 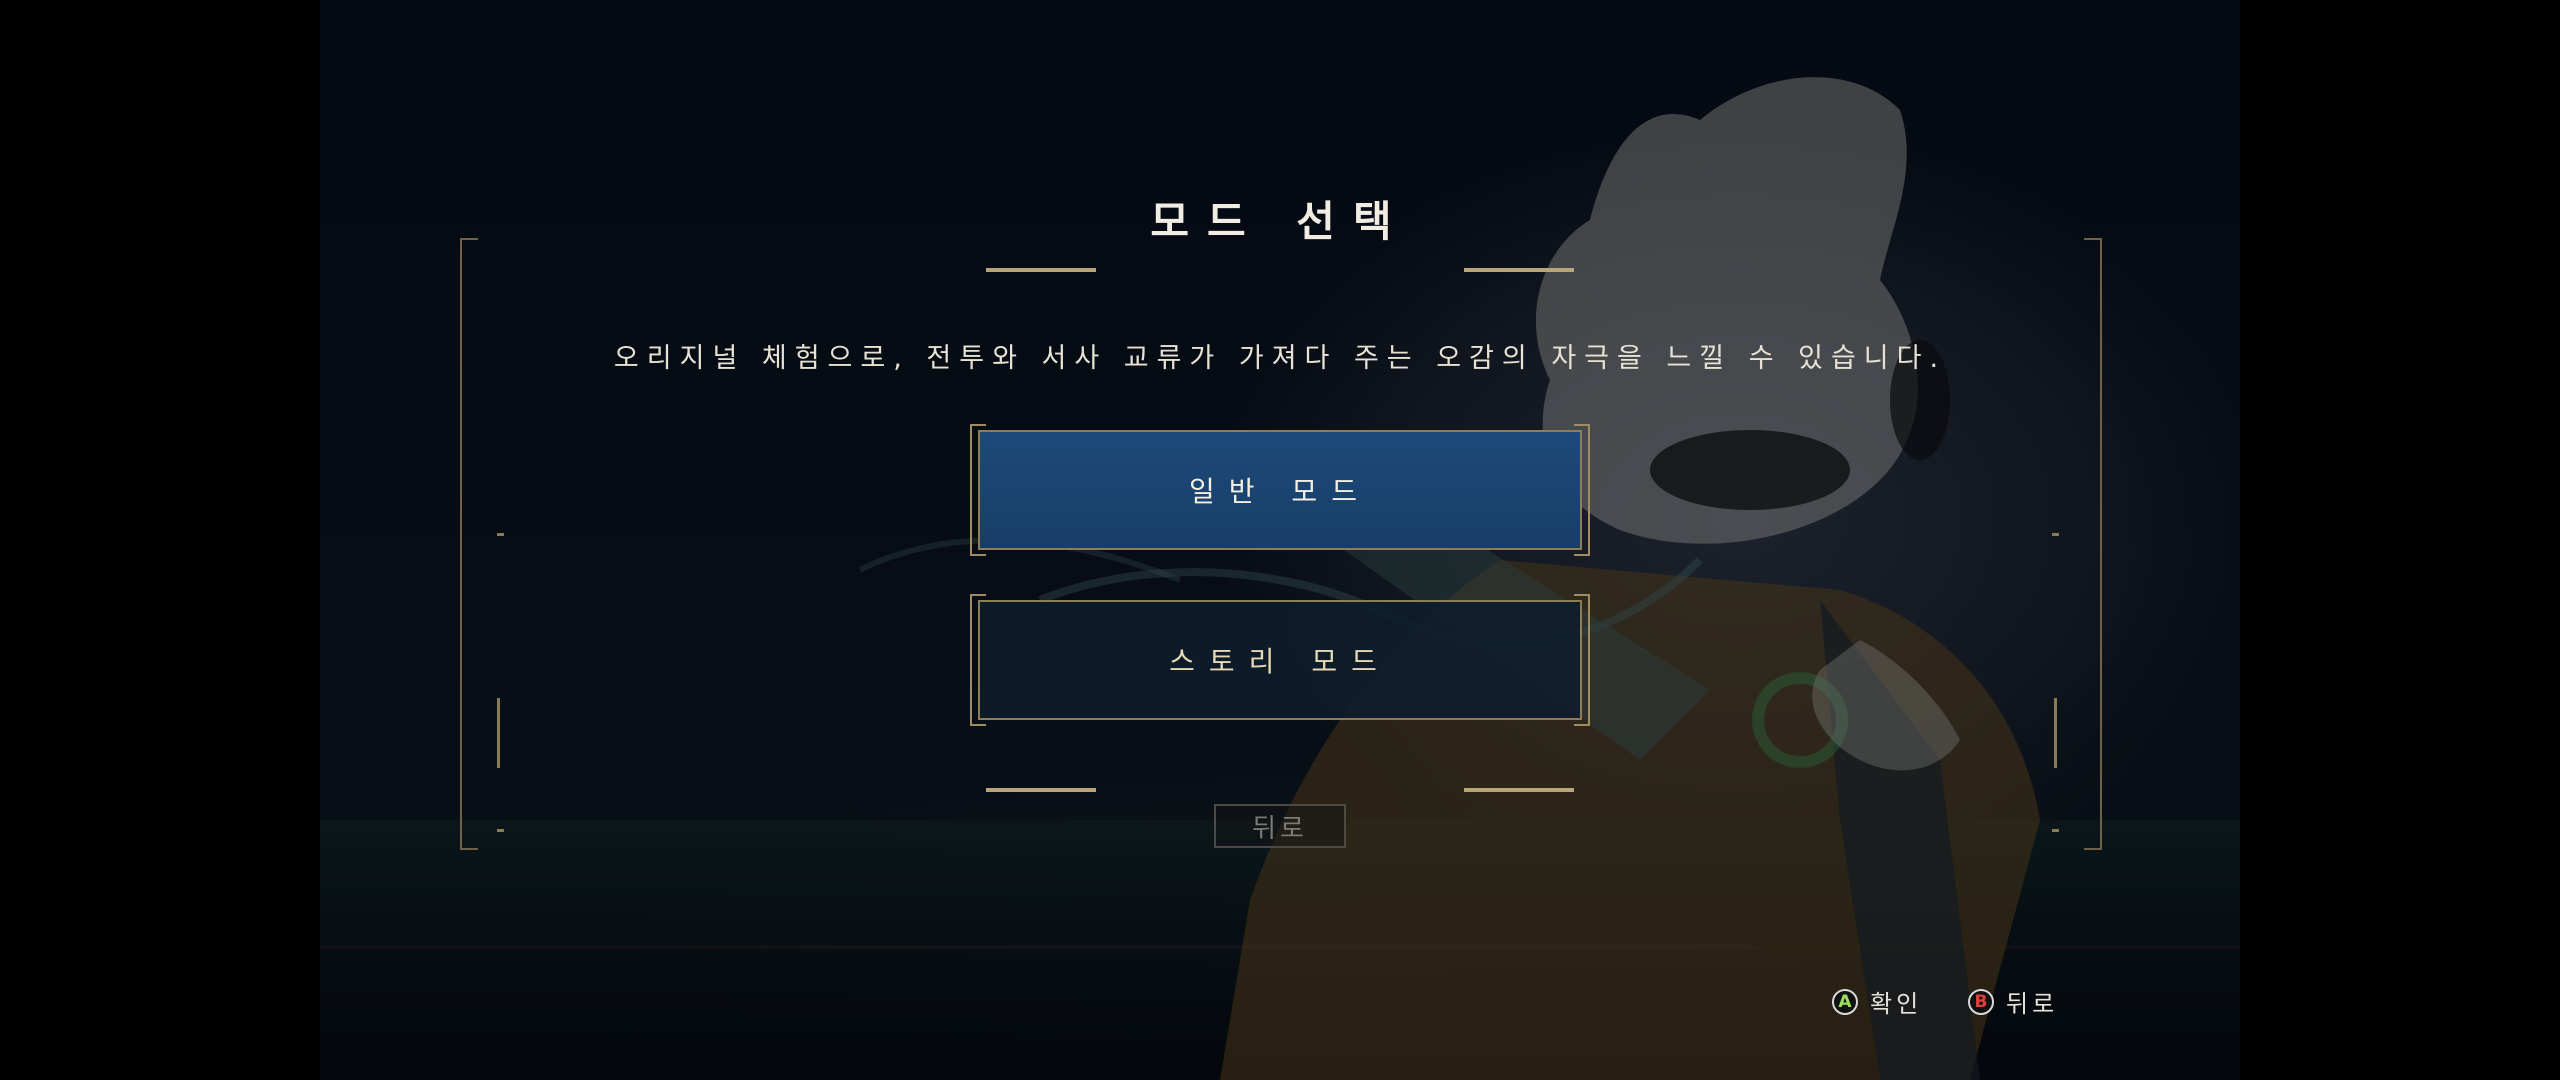 I want to click on a-button-icon: A, so click(x=1845, y=1001).